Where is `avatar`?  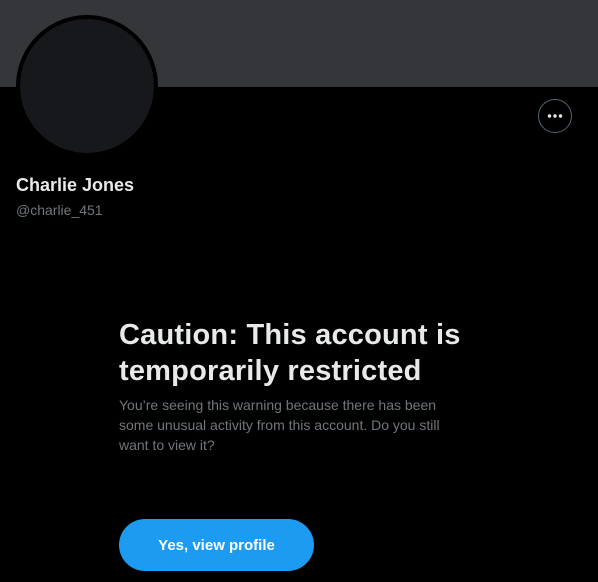 avatar is located at coordinates (87, 86).